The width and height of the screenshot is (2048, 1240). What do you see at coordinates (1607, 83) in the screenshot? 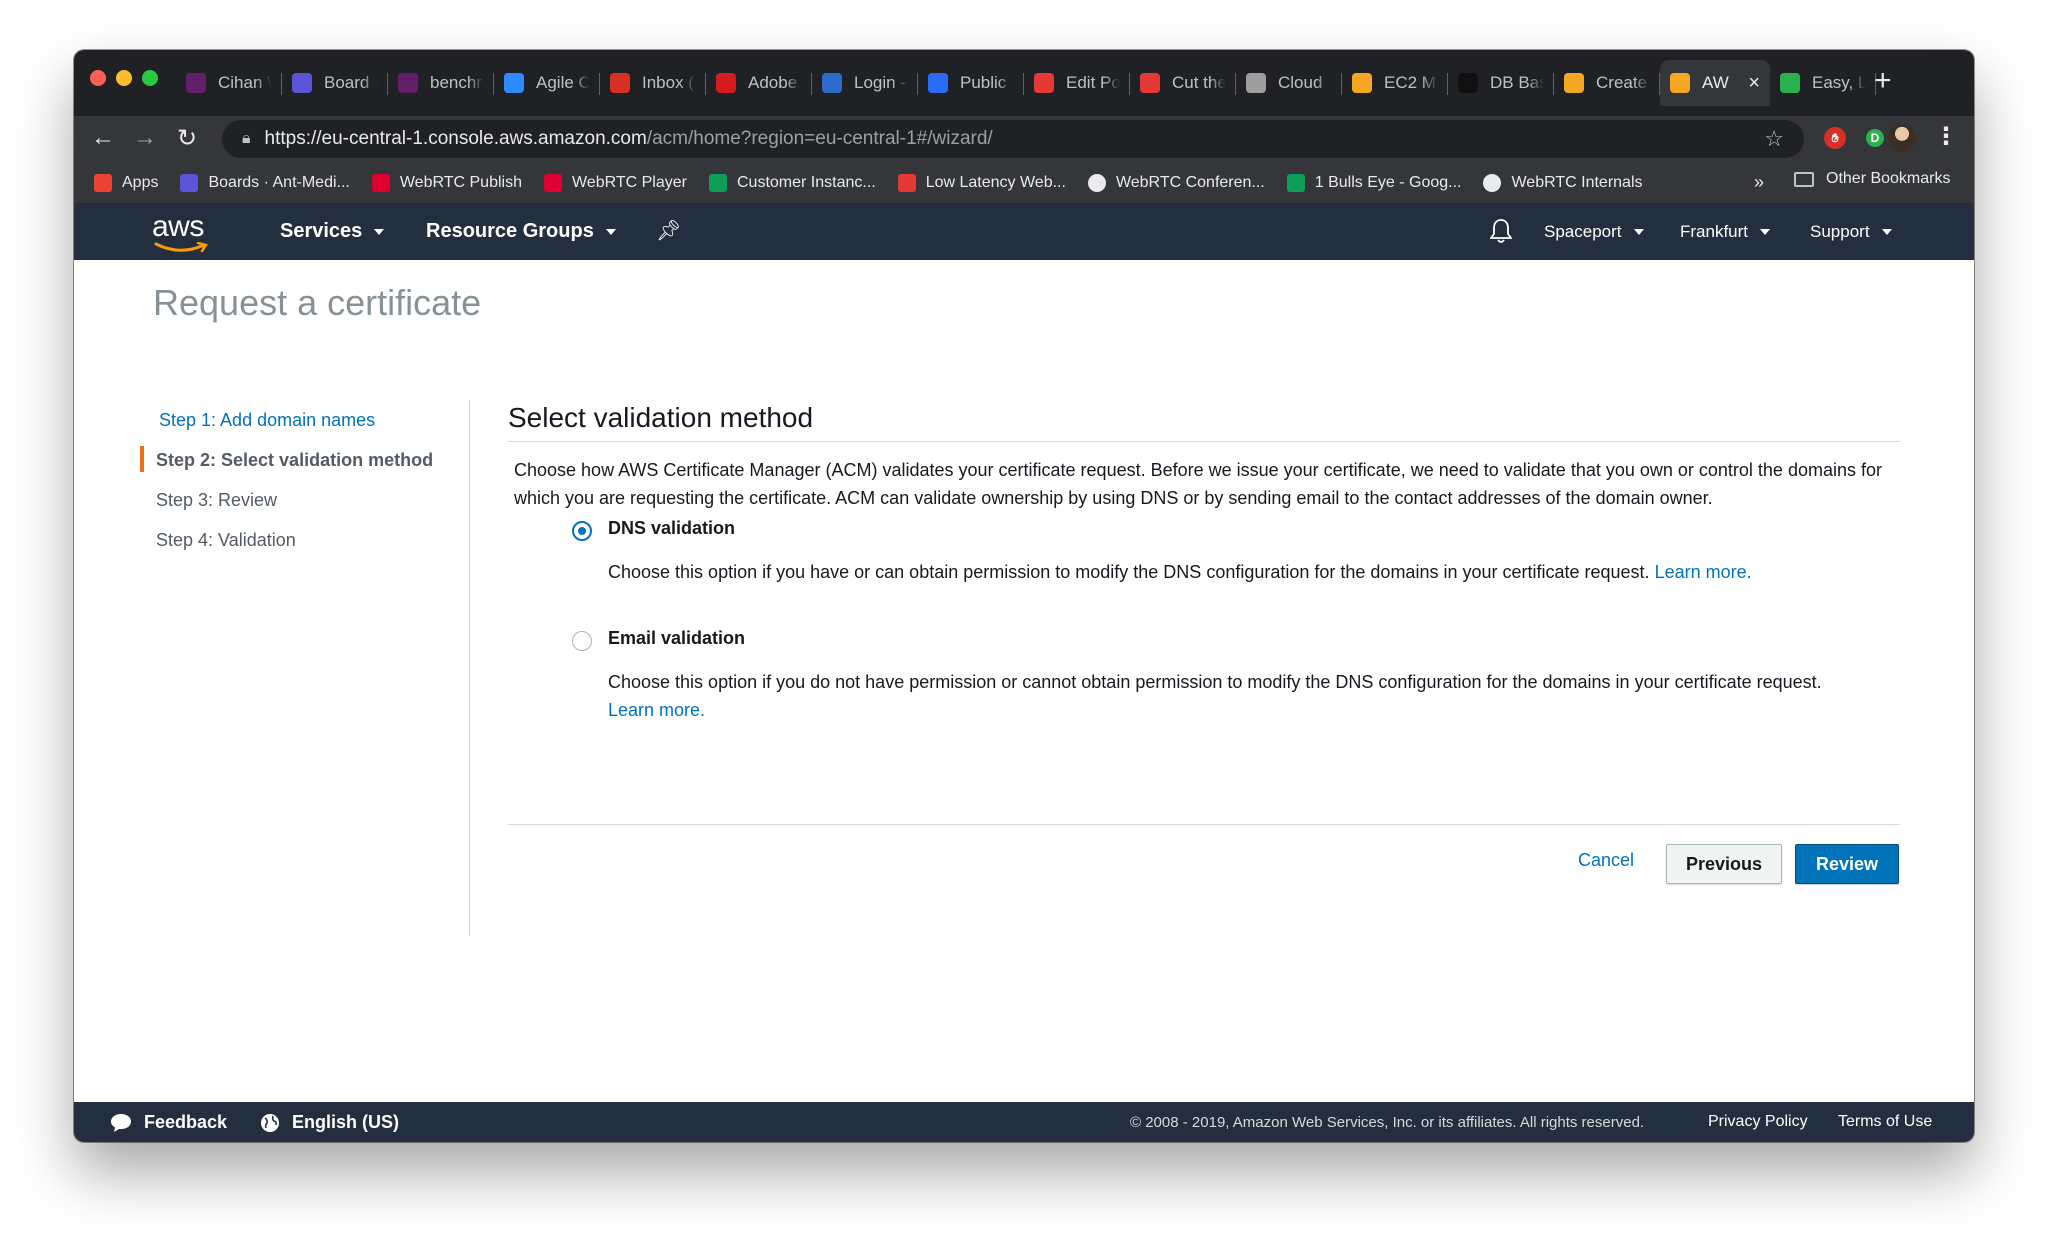
I see `browser-tab: Create` at bounding box center [1607, 83].